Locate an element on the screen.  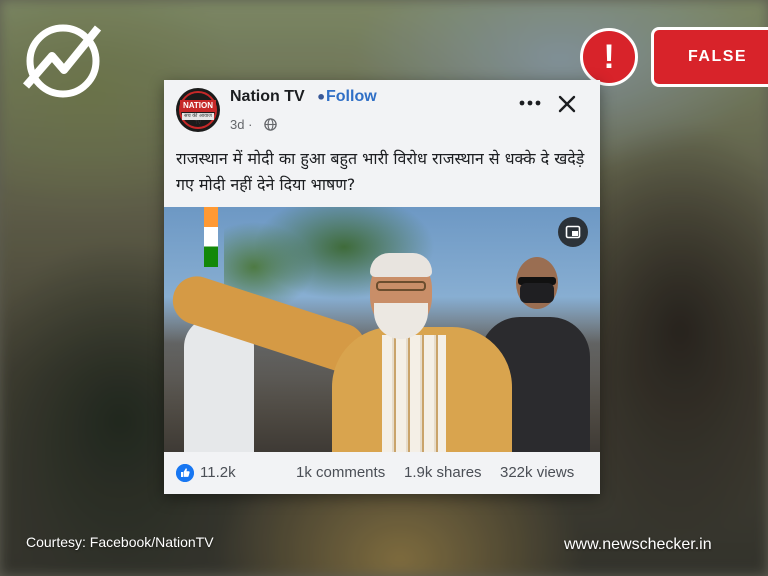
glasses is located at coordinates (401, 286).